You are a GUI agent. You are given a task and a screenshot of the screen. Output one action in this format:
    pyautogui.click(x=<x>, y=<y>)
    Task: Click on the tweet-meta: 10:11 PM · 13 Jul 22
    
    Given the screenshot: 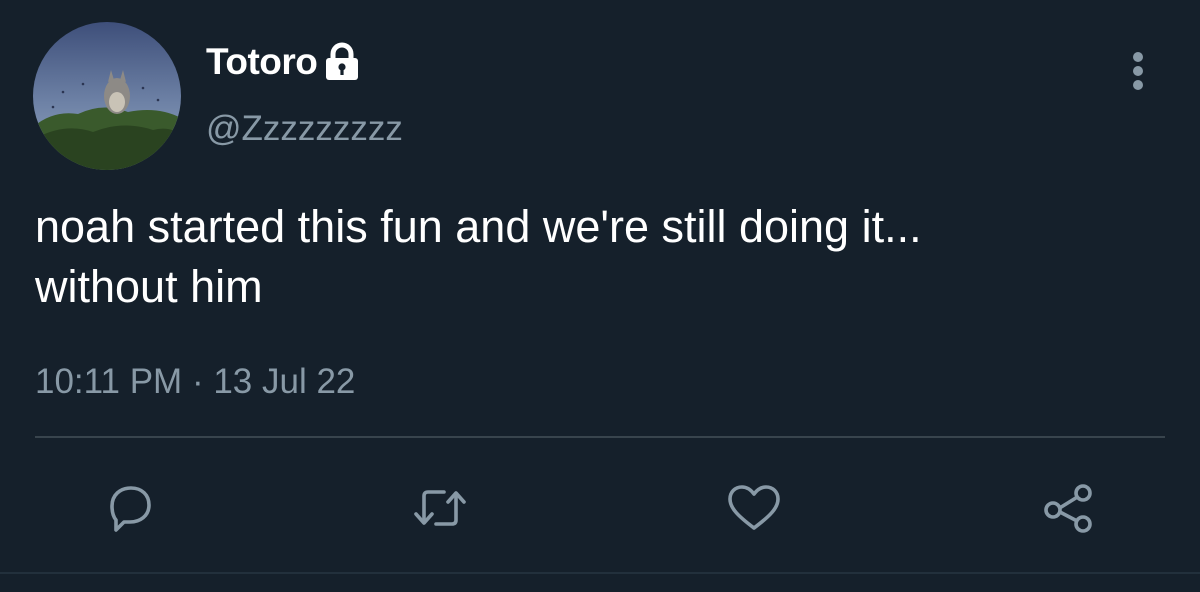 What is the action you would take?
    pyautogui.click(x=195, y=382)
    